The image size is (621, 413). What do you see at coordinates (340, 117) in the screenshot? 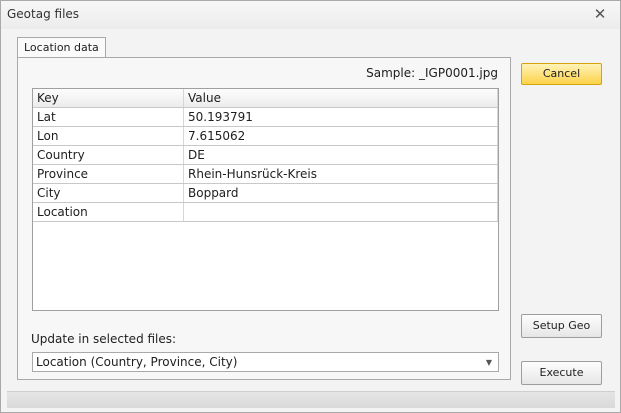
I see `cell-value: 50.193791` at bounding box center [340, 117].